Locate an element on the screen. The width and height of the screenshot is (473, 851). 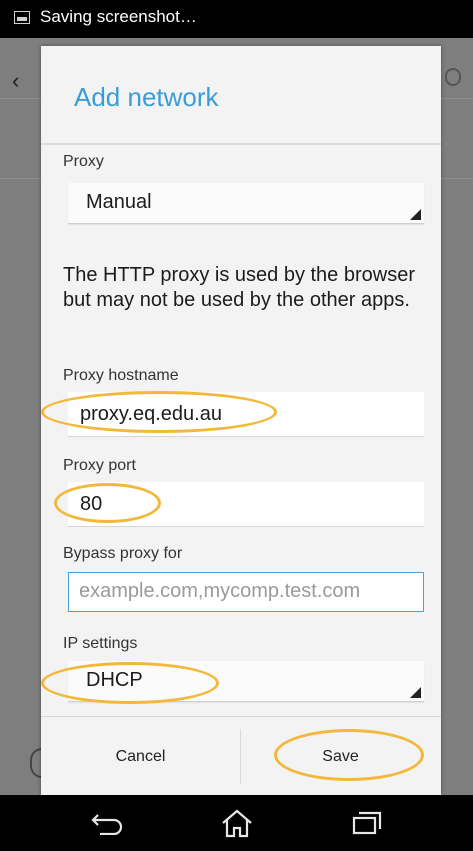
ip-settings-spinner: DHCP is located at coordinates (246, 681).